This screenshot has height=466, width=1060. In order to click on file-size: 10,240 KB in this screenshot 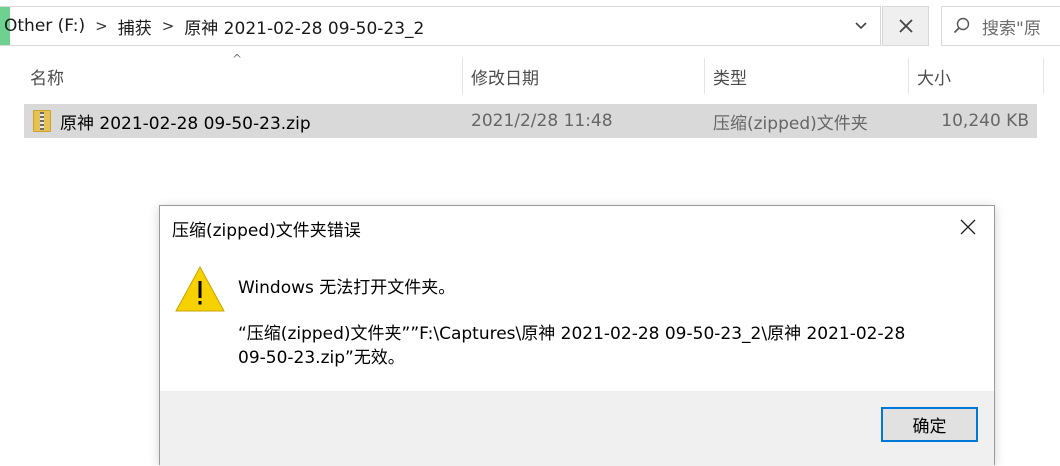, I will do `click(985, 121)`.